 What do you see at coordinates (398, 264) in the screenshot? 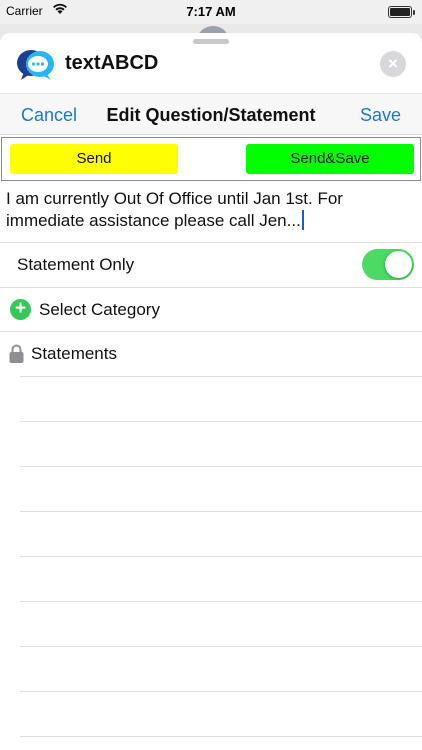
I see `toggle-knob` at bounding box center [398, 264].